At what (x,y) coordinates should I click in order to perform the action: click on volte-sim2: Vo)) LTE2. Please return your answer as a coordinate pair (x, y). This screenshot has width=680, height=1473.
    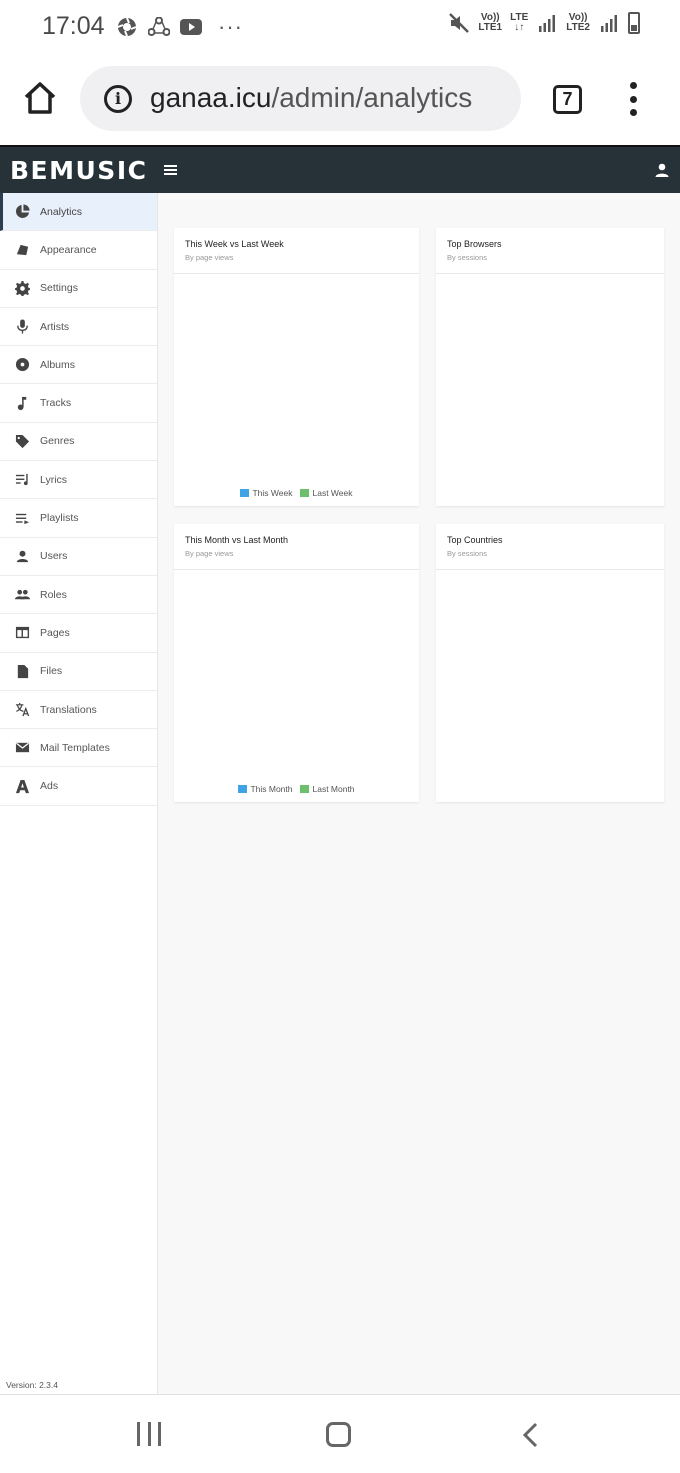
    Looking at the image, I should click on (578, 23).